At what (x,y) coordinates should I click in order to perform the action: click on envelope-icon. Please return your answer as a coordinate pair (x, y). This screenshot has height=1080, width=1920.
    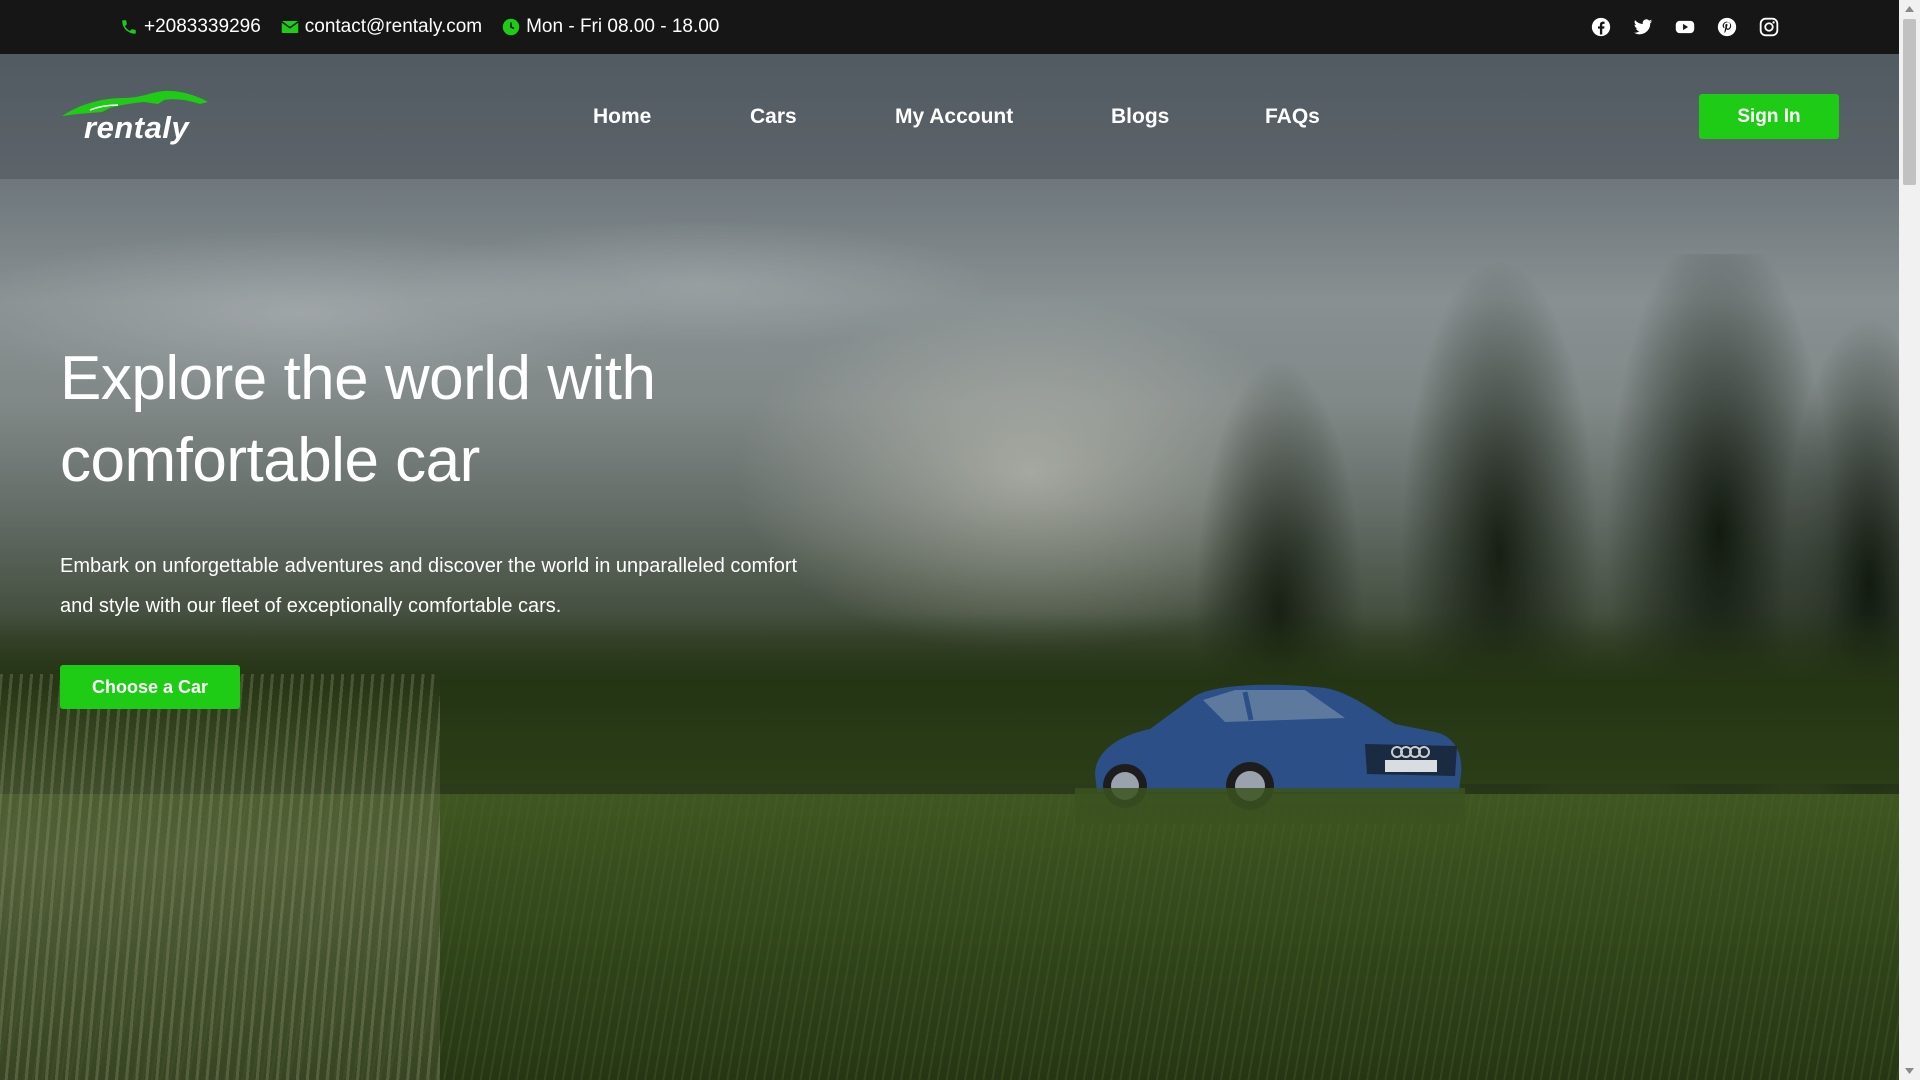
    Looking at the image, I should click on (290, 27).